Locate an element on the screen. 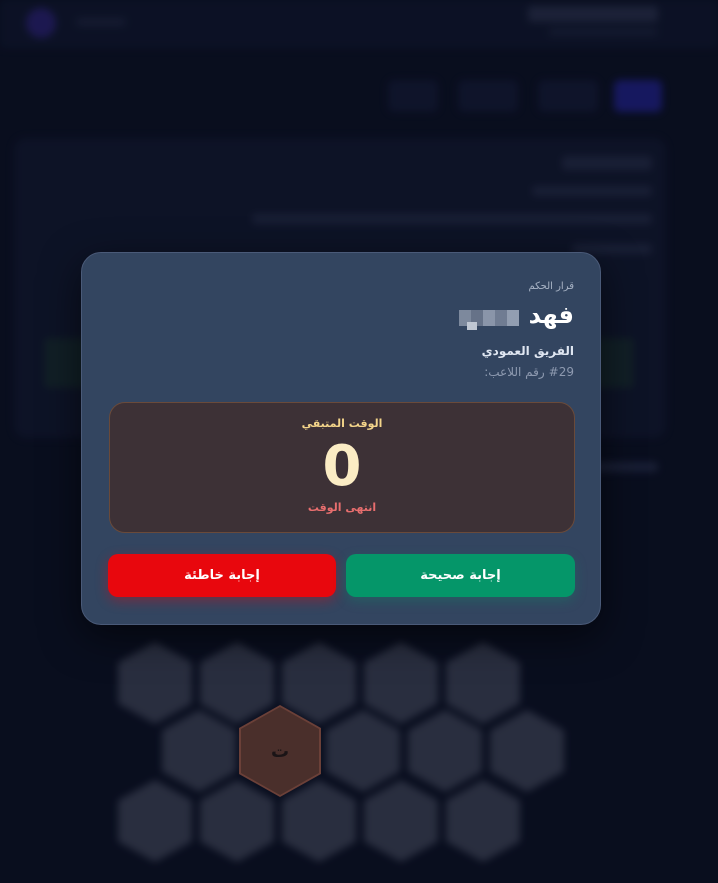 The image size is (718, 883). timer-box: الوقت المتبقي 0 انتهى الوقت is located at coordinates (342, 467).